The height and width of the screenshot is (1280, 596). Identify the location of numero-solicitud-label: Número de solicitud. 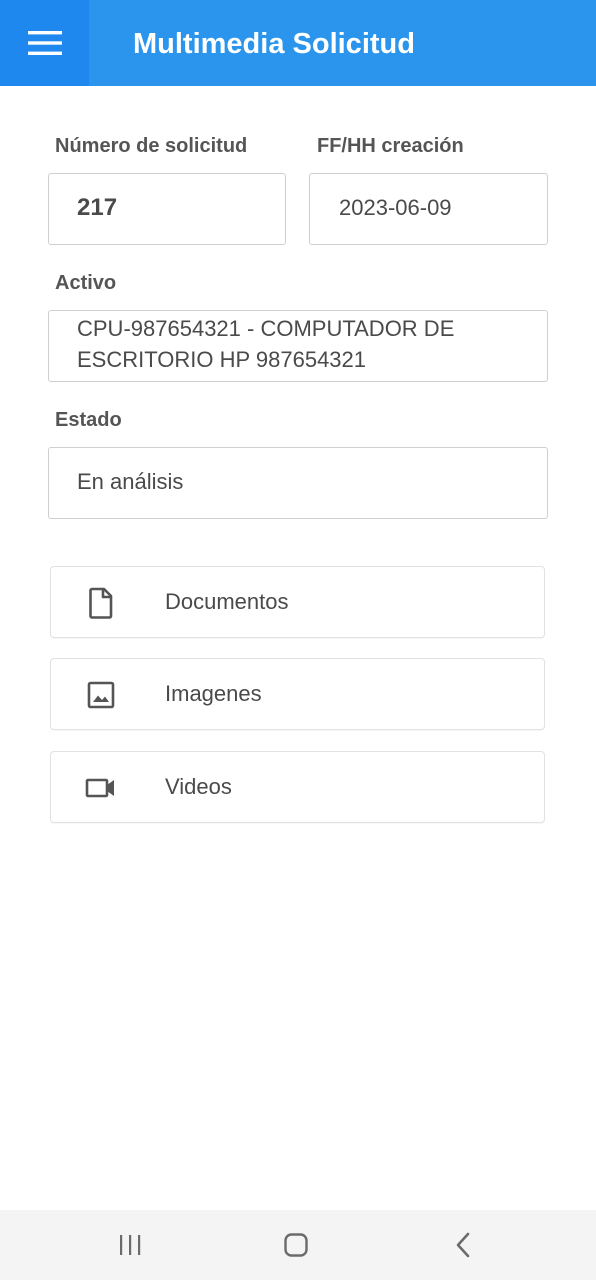
(151, 146).